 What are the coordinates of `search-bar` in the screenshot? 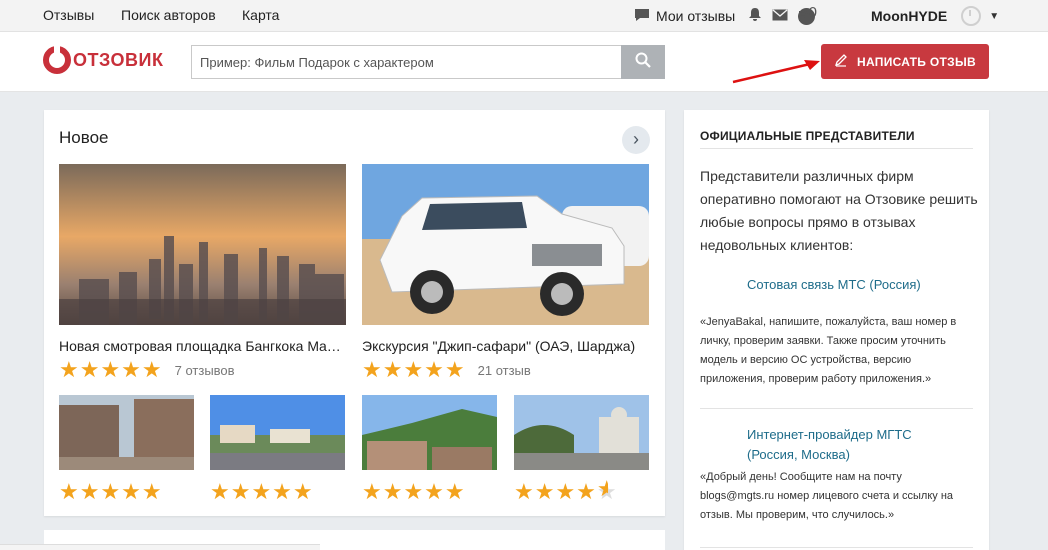 It's located at (428, 62).